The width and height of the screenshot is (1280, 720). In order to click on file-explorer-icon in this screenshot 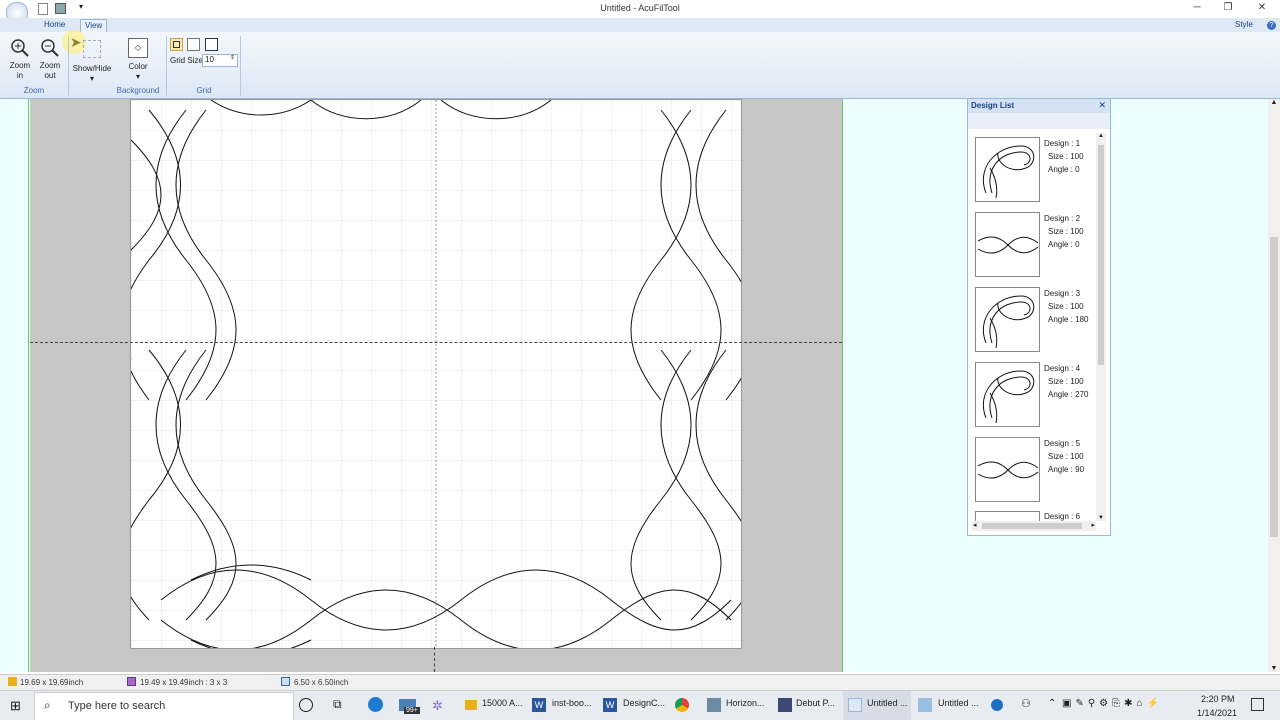, I will do `click(471, 705)`.